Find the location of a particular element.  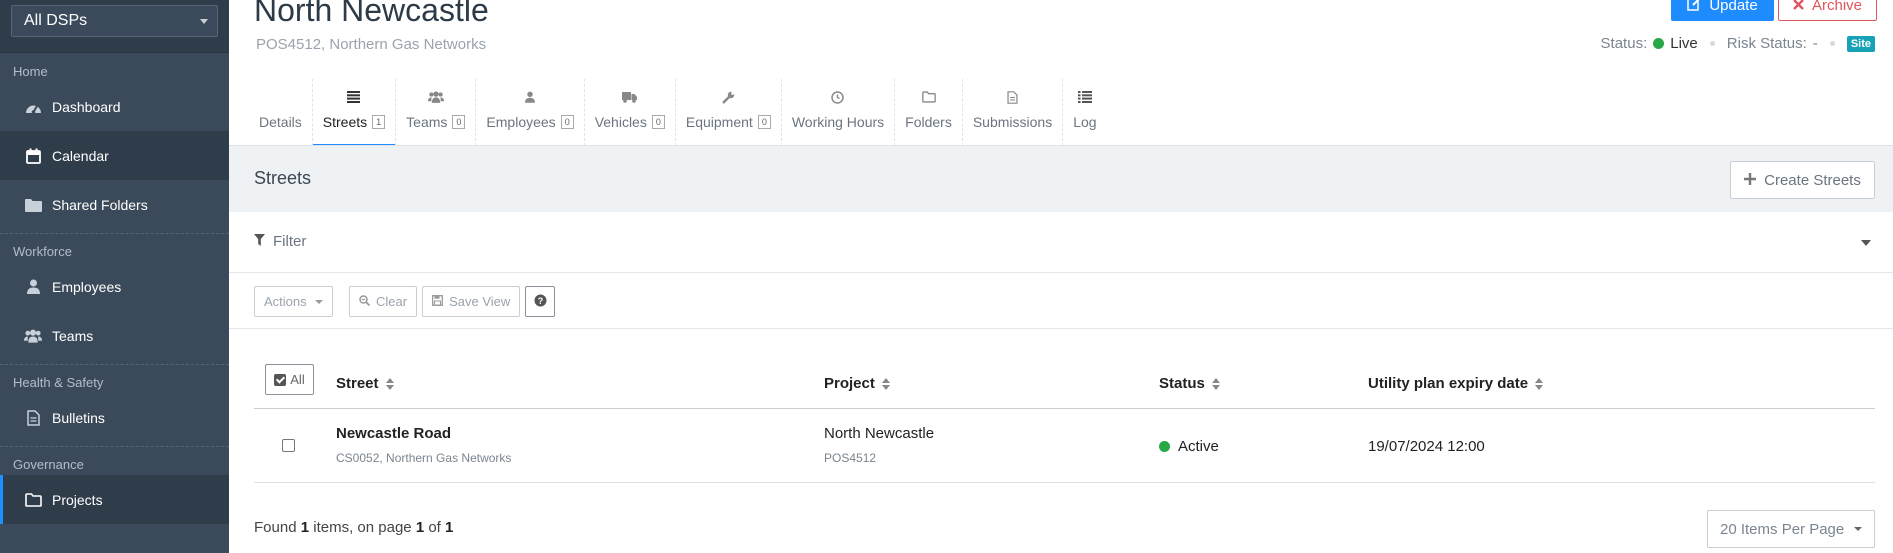

clock-icon is located at coordinates (838, 97).